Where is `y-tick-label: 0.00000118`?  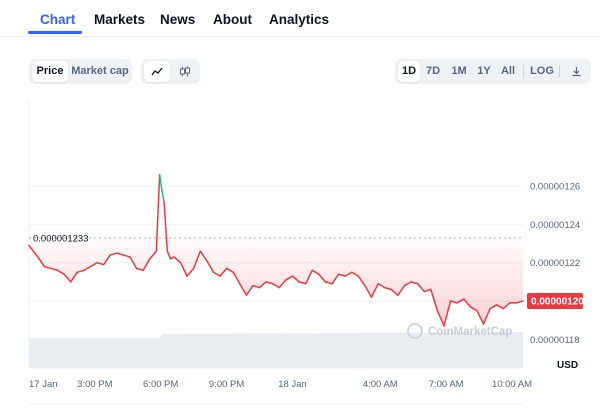
y-tick-label: 0.00000118 is located at coordinates (555, 340).